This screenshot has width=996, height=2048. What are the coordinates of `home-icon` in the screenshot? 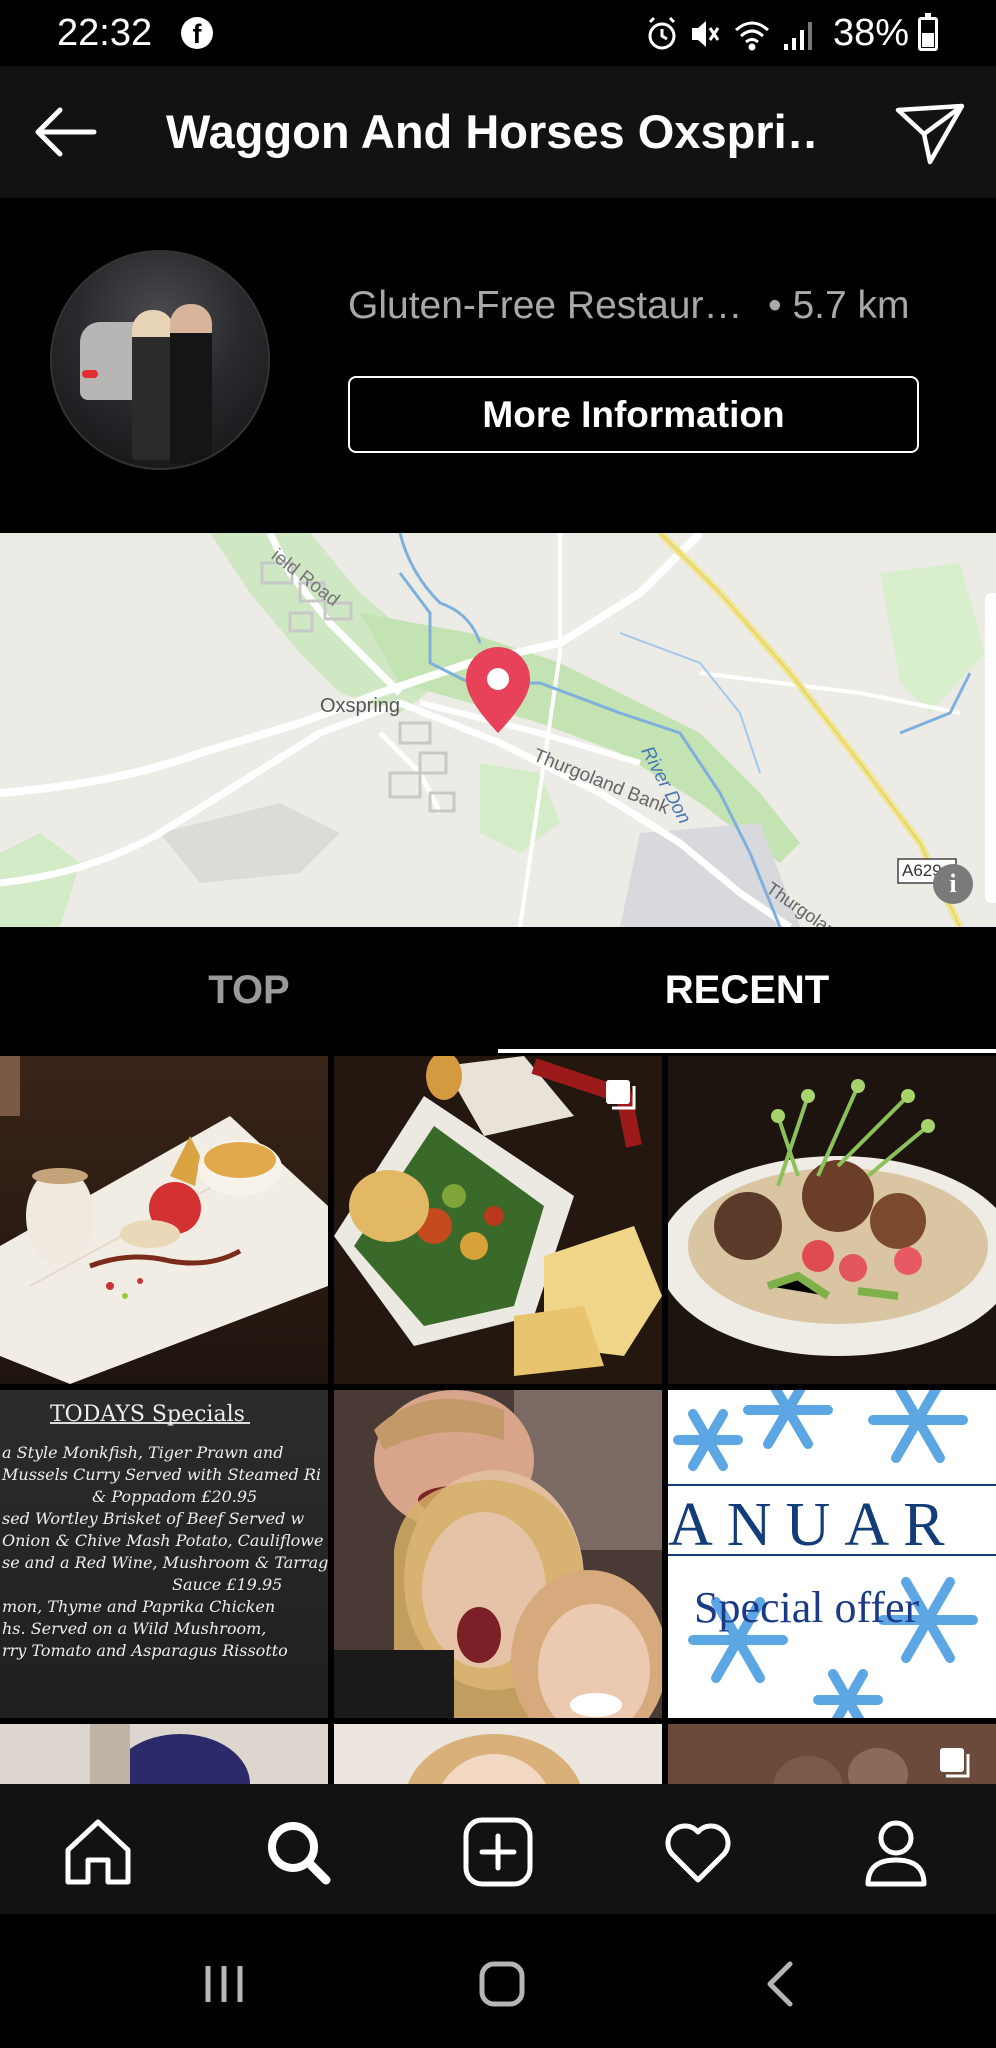 It's located at (98, 1852).